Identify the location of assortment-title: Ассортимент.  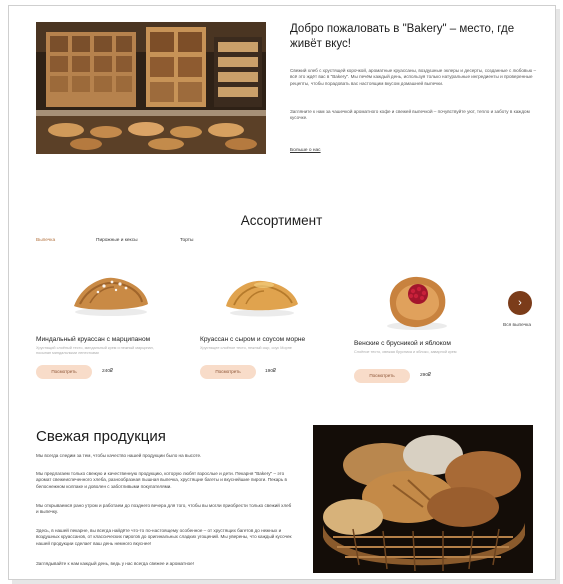
(281, 220).